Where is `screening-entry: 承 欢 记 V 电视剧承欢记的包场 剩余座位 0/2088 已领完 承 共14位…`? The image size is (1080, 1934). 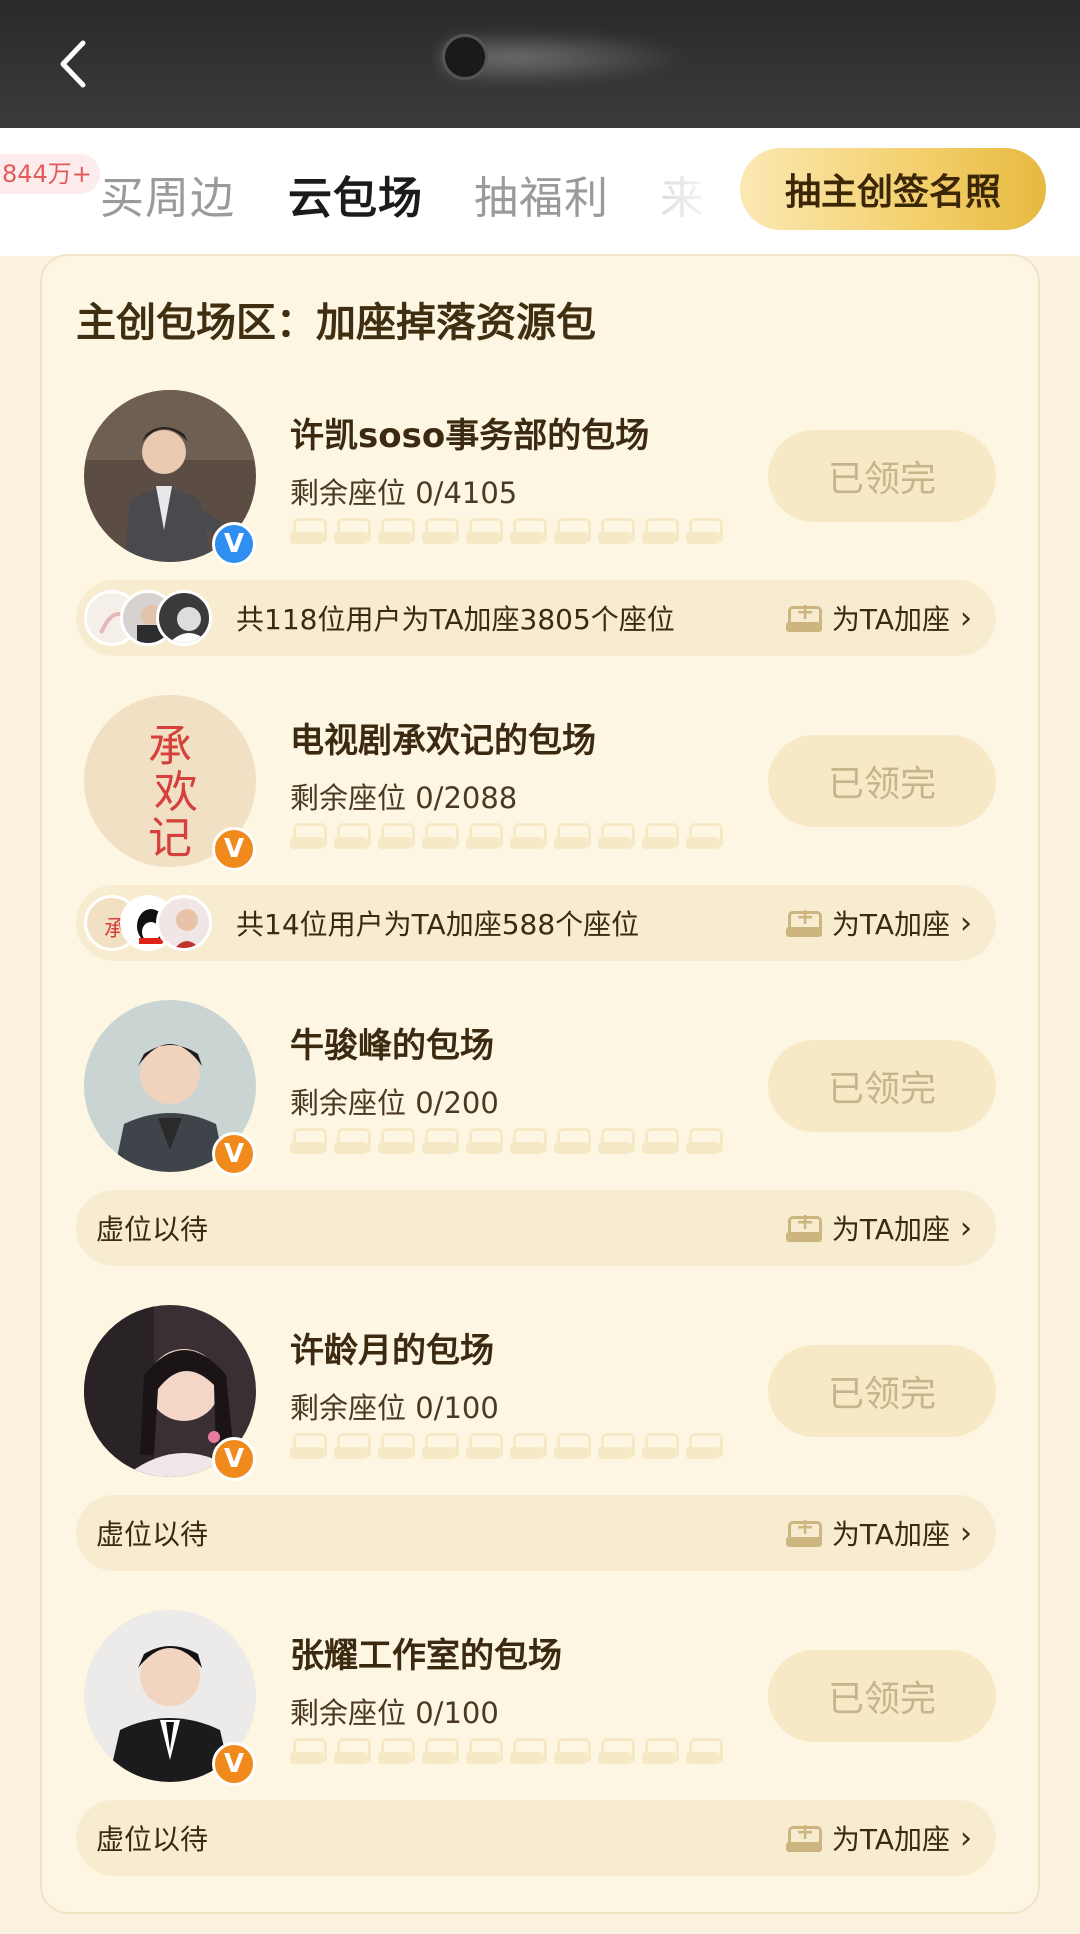 screening-entry: 承 欢 记 V 电视剧承欢记的包场 剩余座位 0/2088 已领完 承 共14位… is located at coordinates (542, 847).